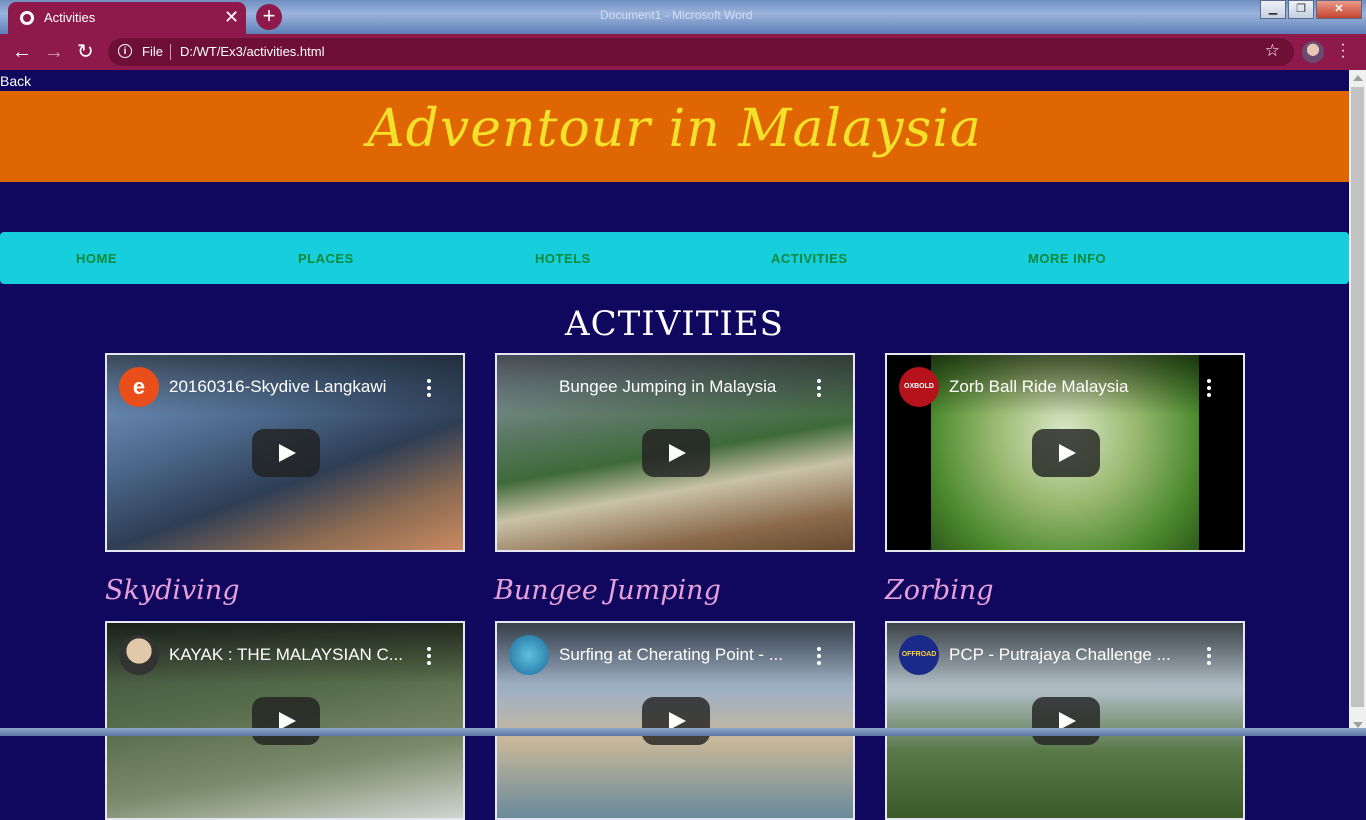  What do you see at coordinates (170, 52) in the screenshot?
I see `address-divider` at bounding box center [170, 52].